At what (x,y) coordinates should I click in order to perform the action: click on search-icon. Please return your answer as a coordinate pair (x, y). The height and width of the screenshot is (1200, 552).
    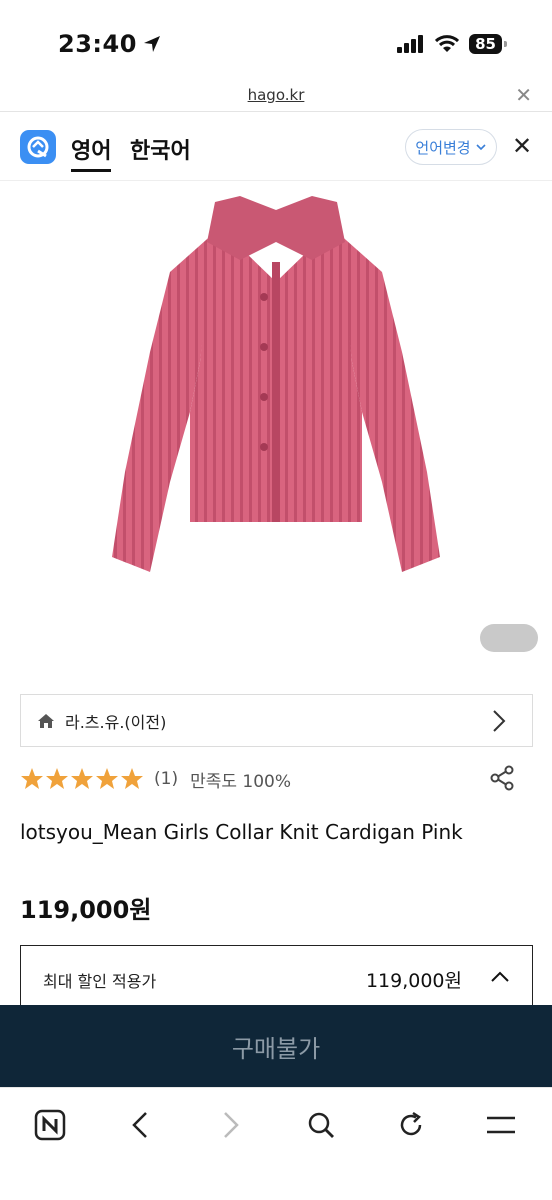
    Looking at the image, I should click on (321, 1125).